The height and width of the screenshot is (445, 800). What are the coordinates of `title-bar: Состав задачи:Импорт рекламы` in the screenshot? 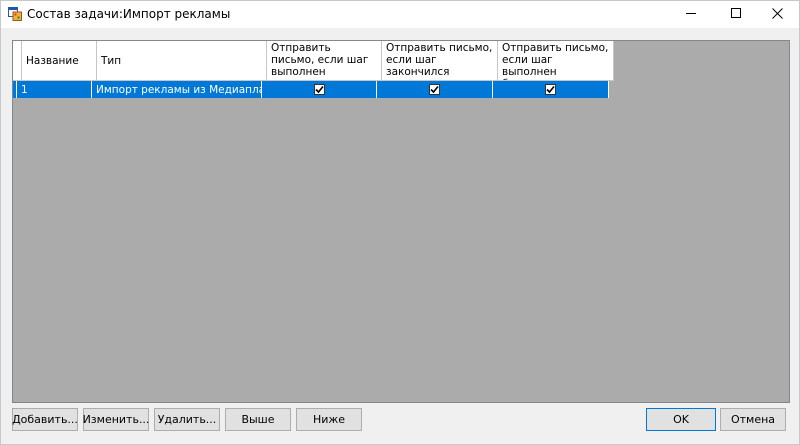 It's located at (400, 14).